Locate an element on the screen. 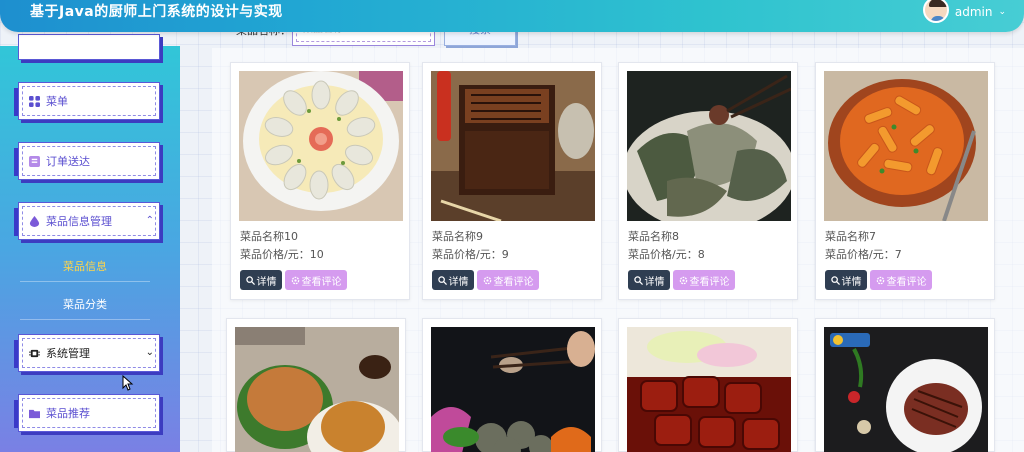 The width and height of the screenshot is (1024, 452). mouse-cursor-icon is located at coordinates (128, 383).